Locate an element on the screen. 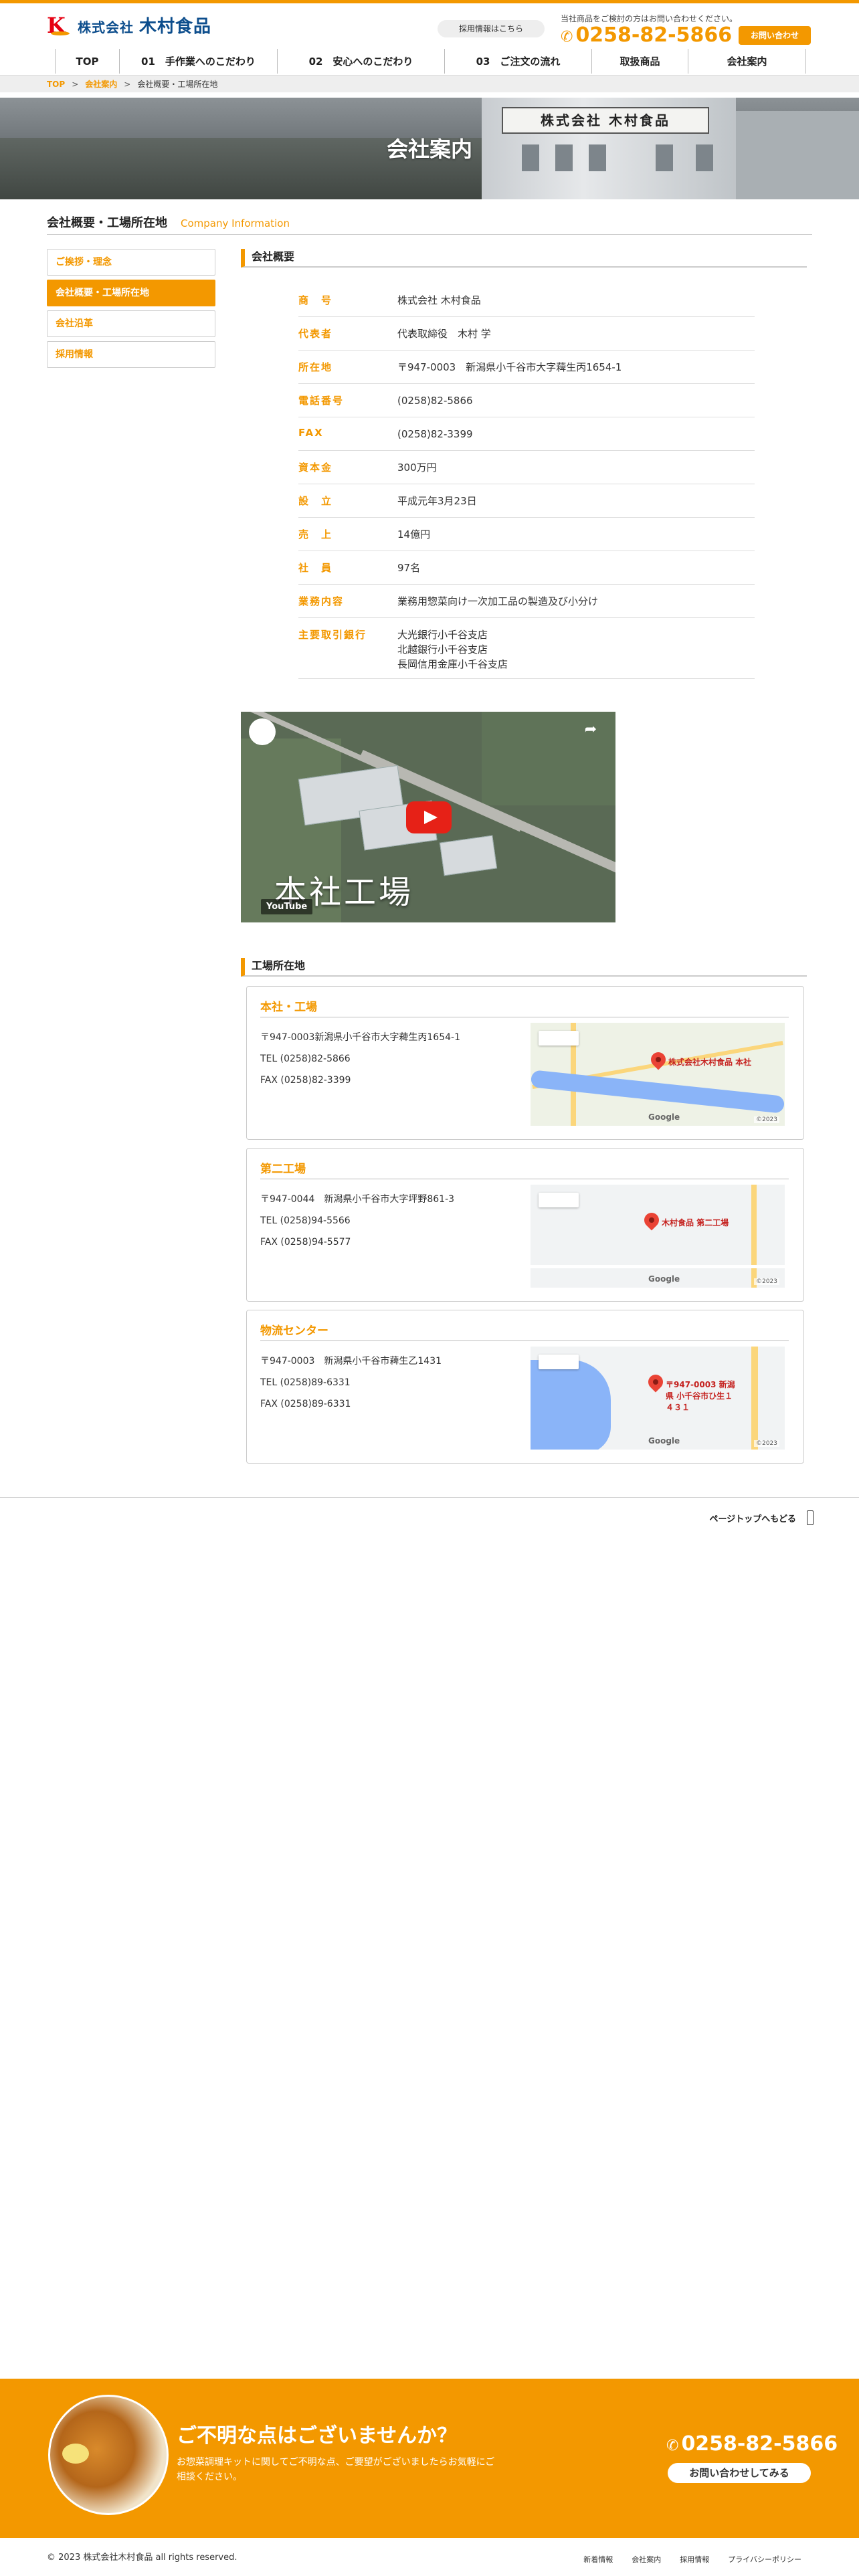  footer-links: 新着情報 会社案内 採用情報 プライバシーポリシー is located at coordinates (692, 2559).